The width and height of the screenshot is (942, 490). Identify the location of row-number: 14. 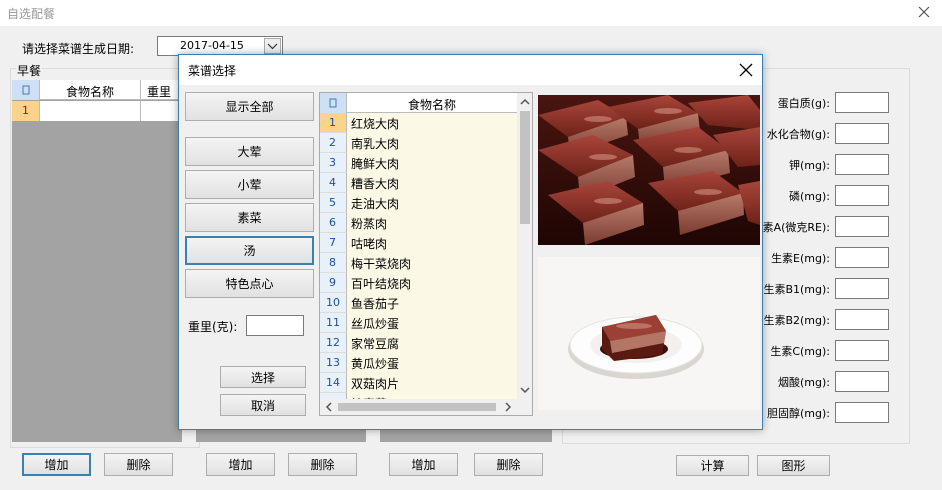
(333, 382).